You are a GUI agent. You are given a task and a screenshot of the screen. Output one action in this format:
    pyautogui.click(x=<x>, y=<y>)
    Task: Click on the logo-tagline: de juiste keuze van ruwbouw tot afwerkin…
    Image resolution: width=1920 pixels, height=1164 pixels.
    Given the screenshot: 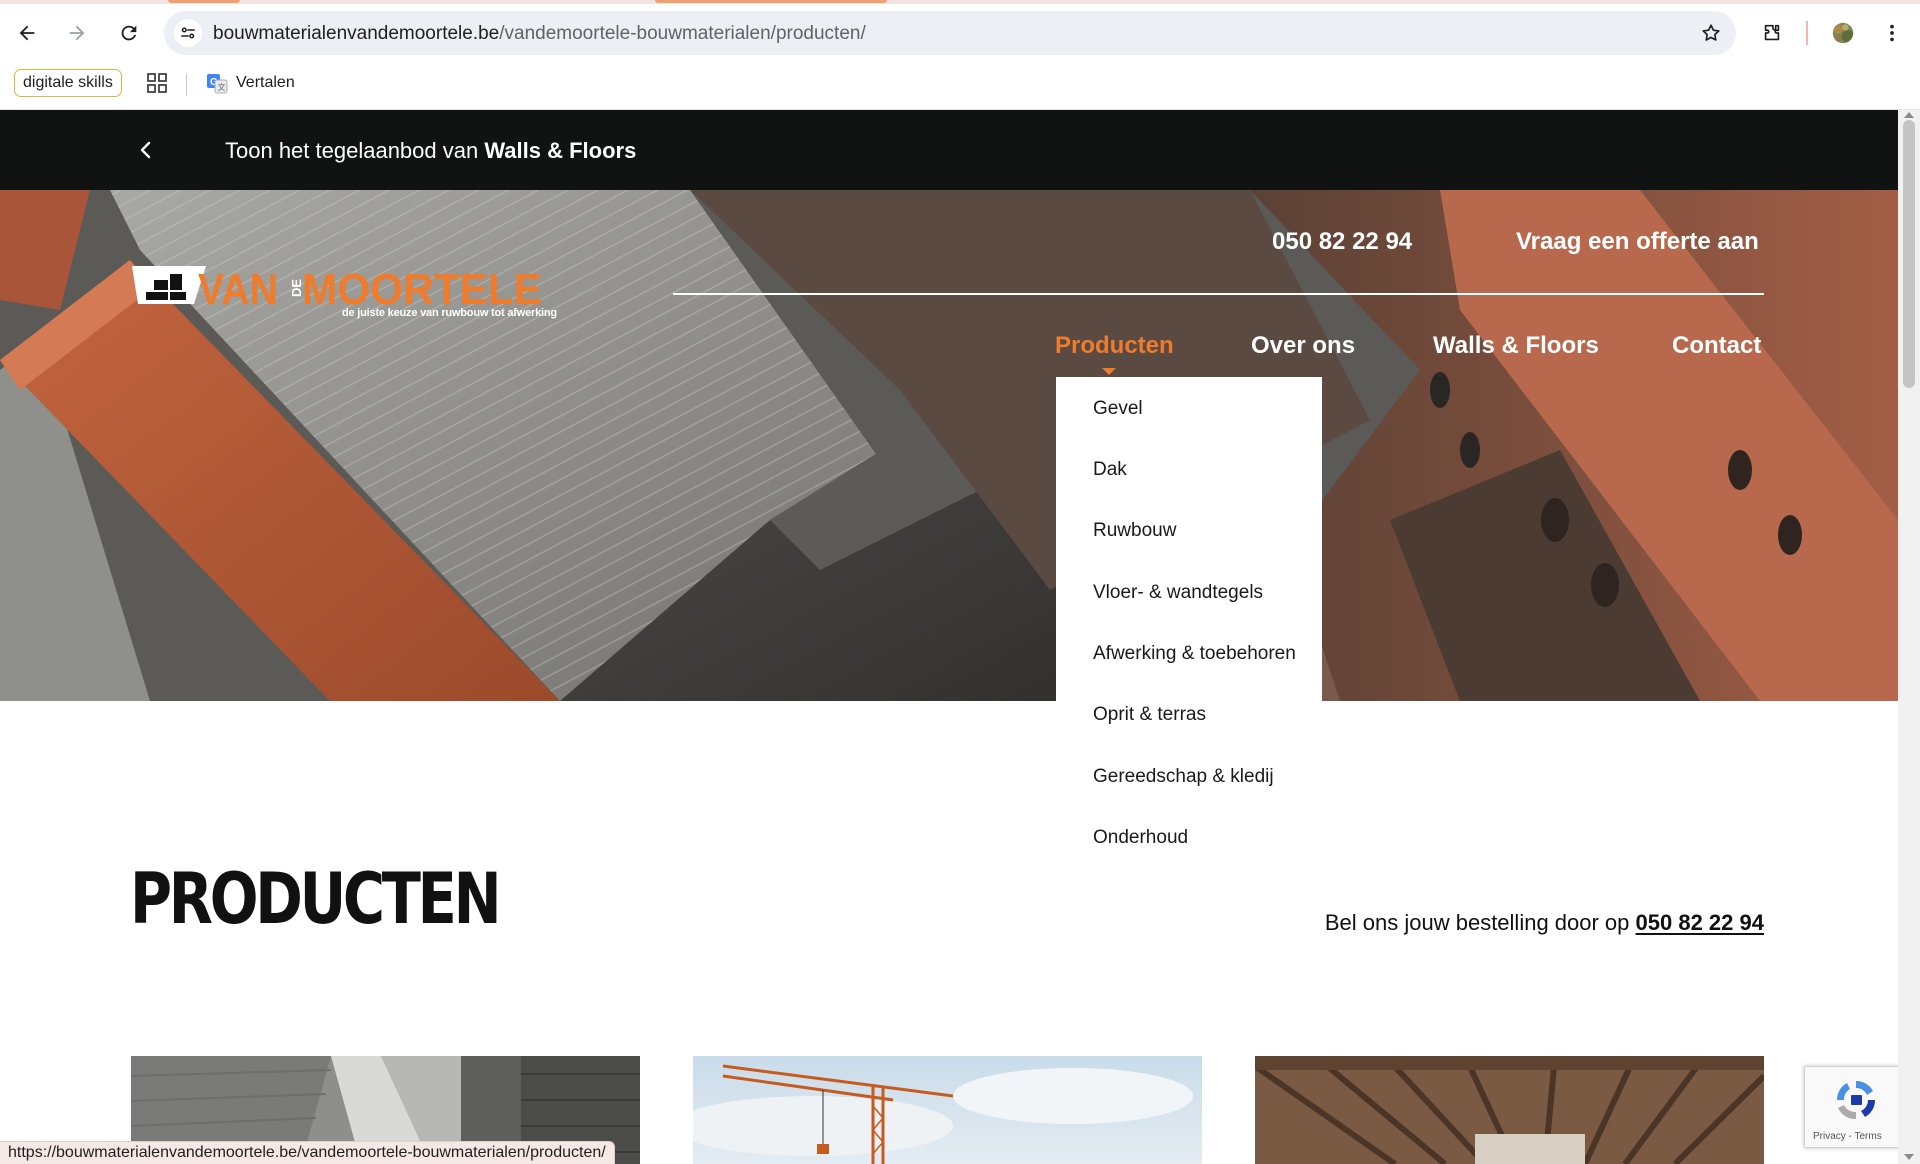 What is the action you would take?
    pyautogui.click(x=449, y=313)
    